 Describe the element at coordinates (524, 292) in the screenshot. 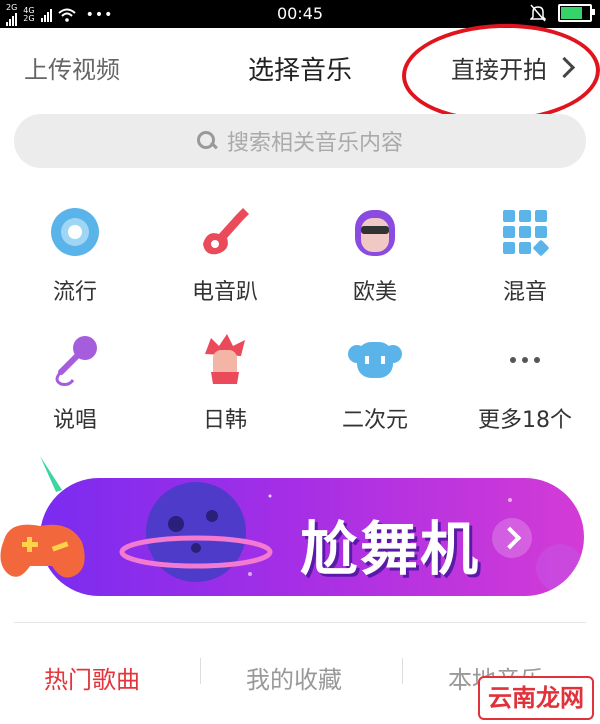

I see `category-label: 混音` at that location.